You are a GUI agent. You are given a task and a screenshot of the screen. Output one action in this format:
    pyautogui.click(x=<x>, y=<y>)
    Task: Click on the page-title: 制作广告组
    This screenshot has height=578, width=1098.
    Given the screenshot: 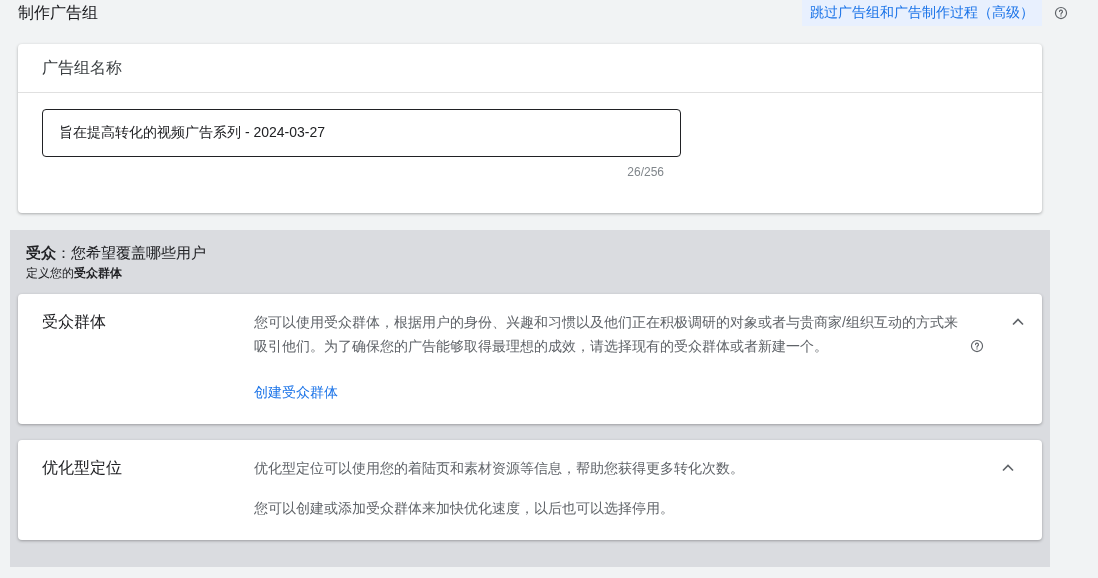 What is the action you would take?
    pyautogui.click(x=58, y=13)
    